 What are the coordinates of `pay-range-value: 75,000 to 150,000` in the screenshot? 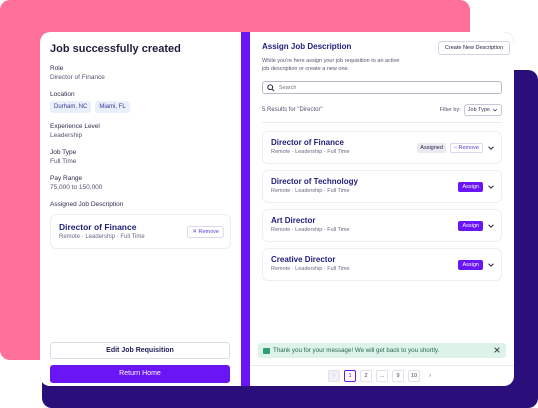 It's located at (76, 187).